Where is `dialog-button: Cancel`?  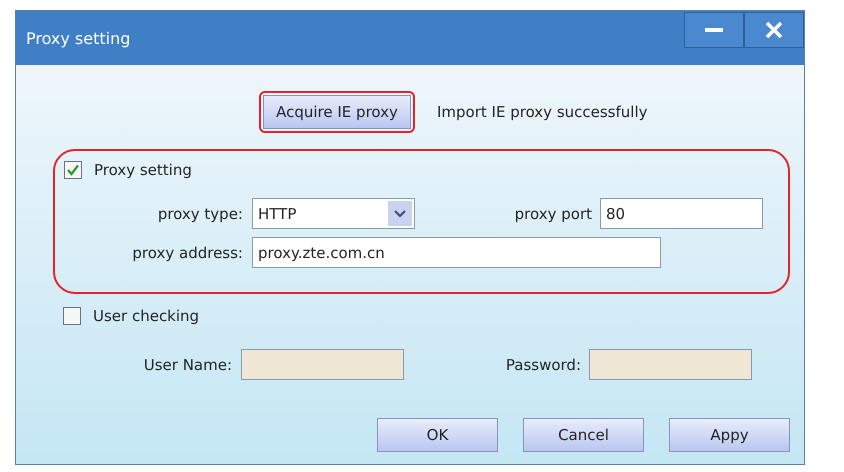
dialog-button: Cancel is located at coordinates (583, 435).